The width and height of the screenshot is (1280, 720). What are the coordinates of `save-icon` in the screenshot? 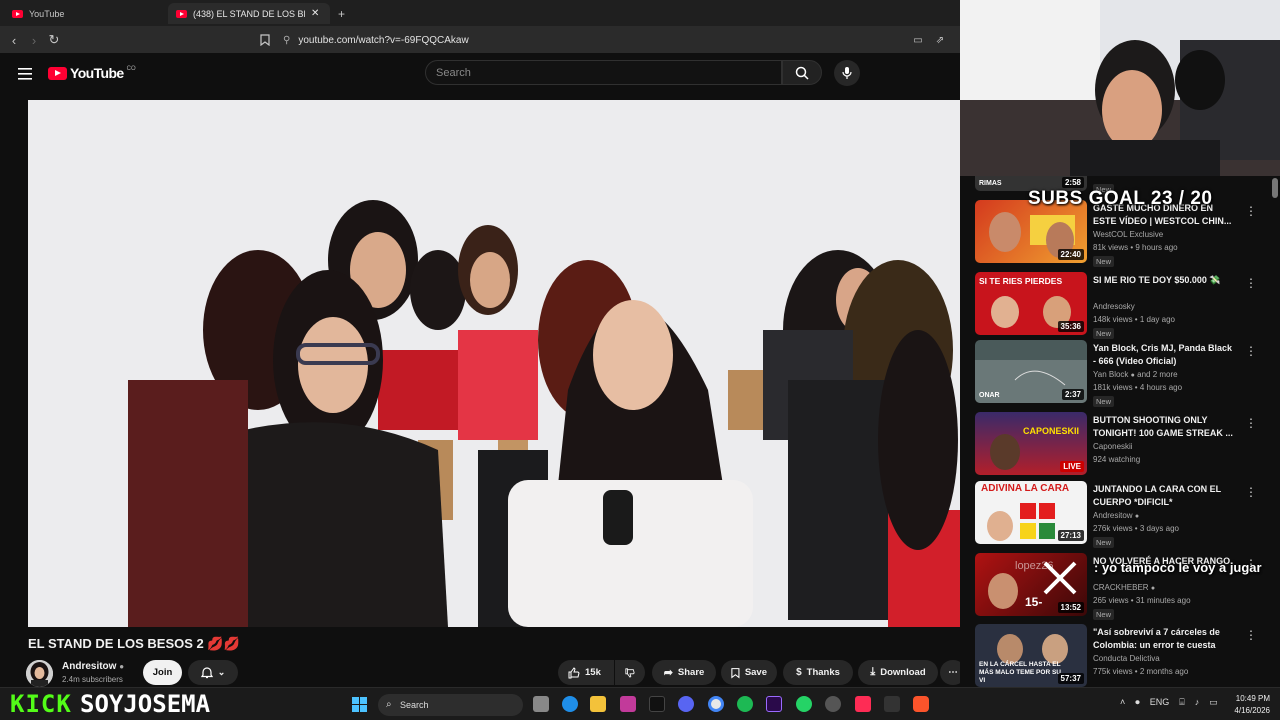 It's located at (735, 672).